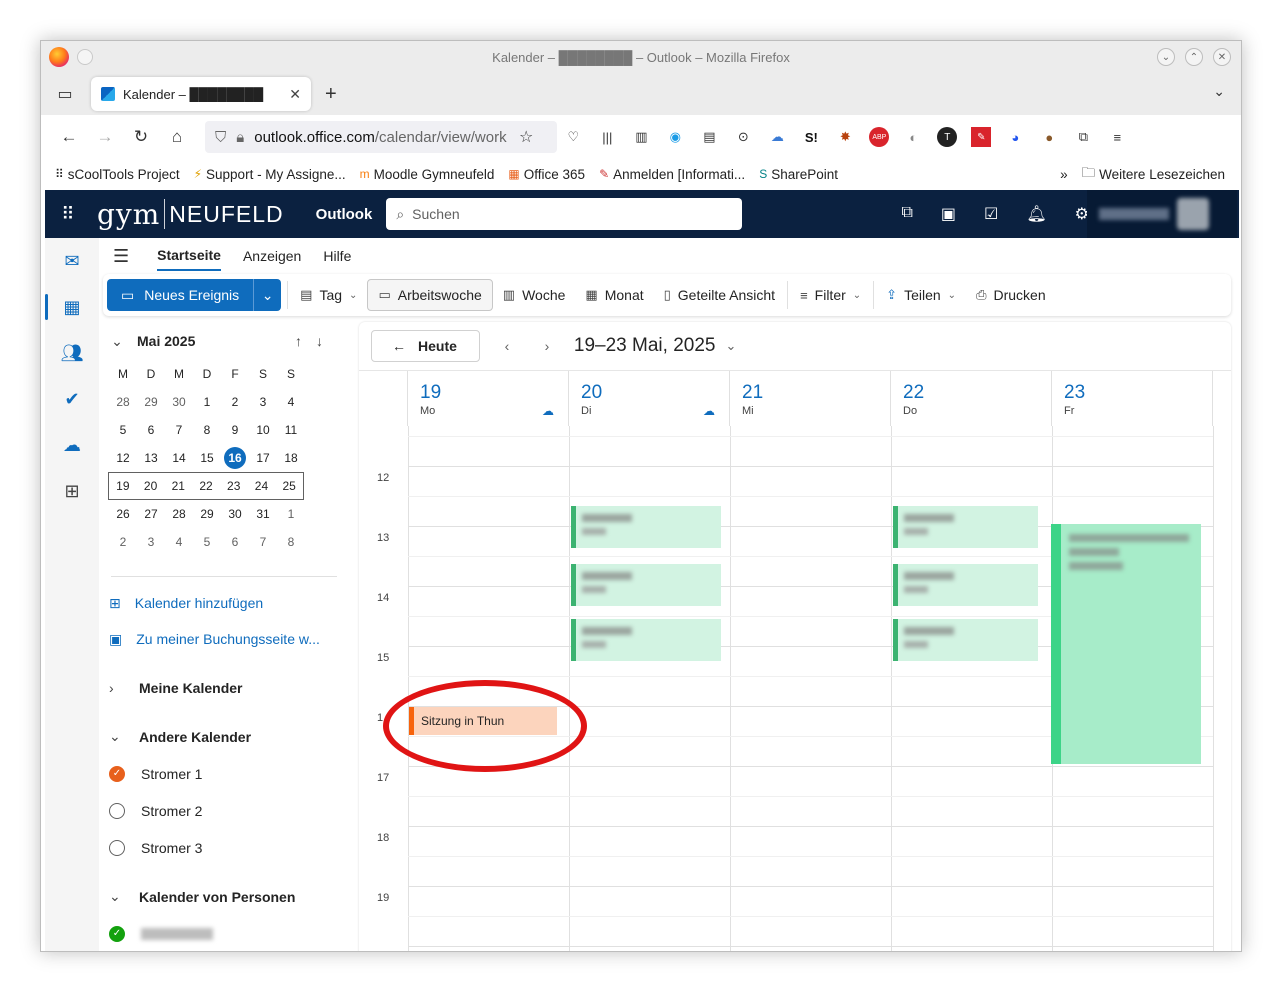 The height and width of the screenshot is (992, 1282). What do you see at coordinates (291, 458) in the screenshot?
I see `mini-calendar-day: 18` at bounding box center [291, 458].